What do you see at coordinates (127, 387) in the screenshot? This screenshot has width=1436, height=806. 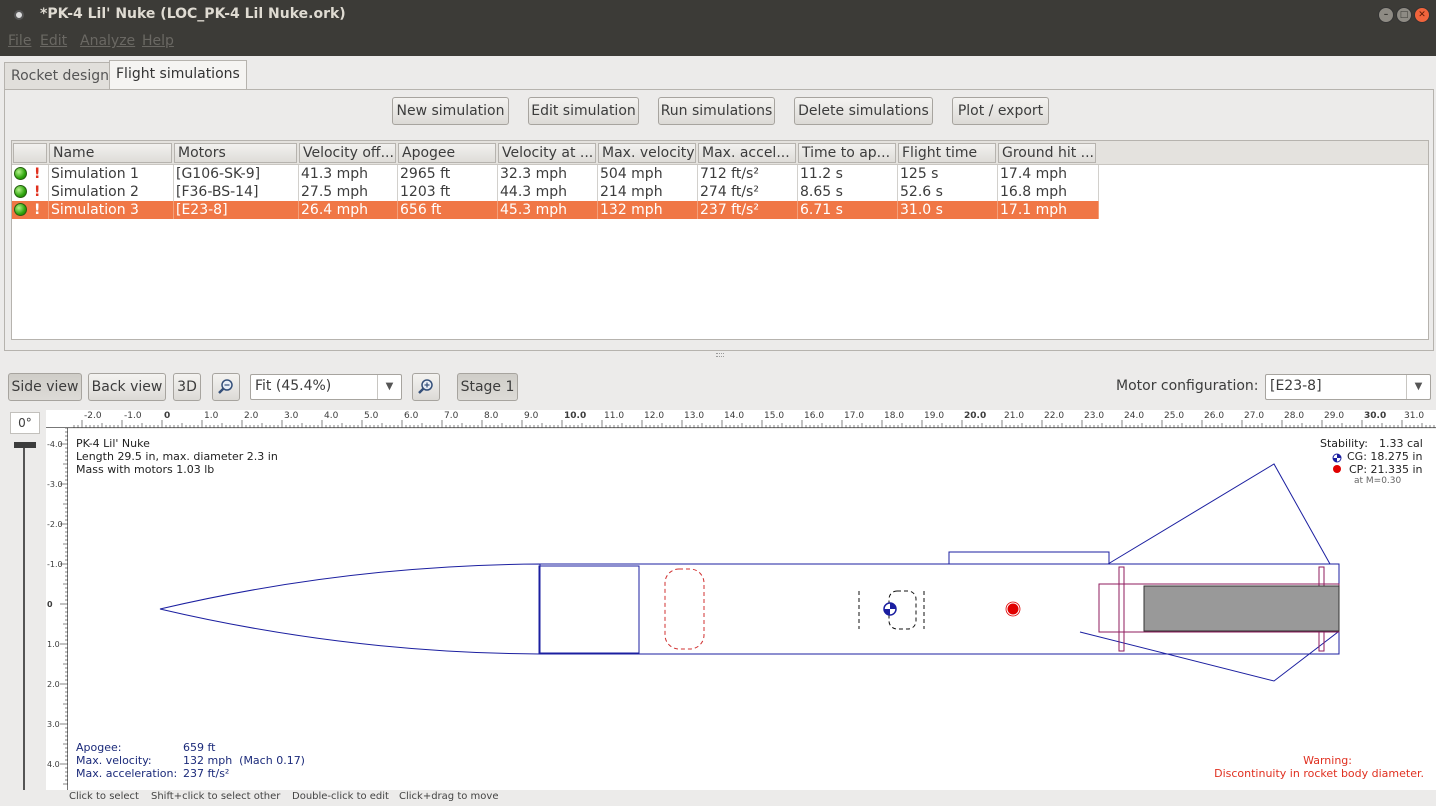 I see `back-view-button: Back view` at bounding box center [127, 387].